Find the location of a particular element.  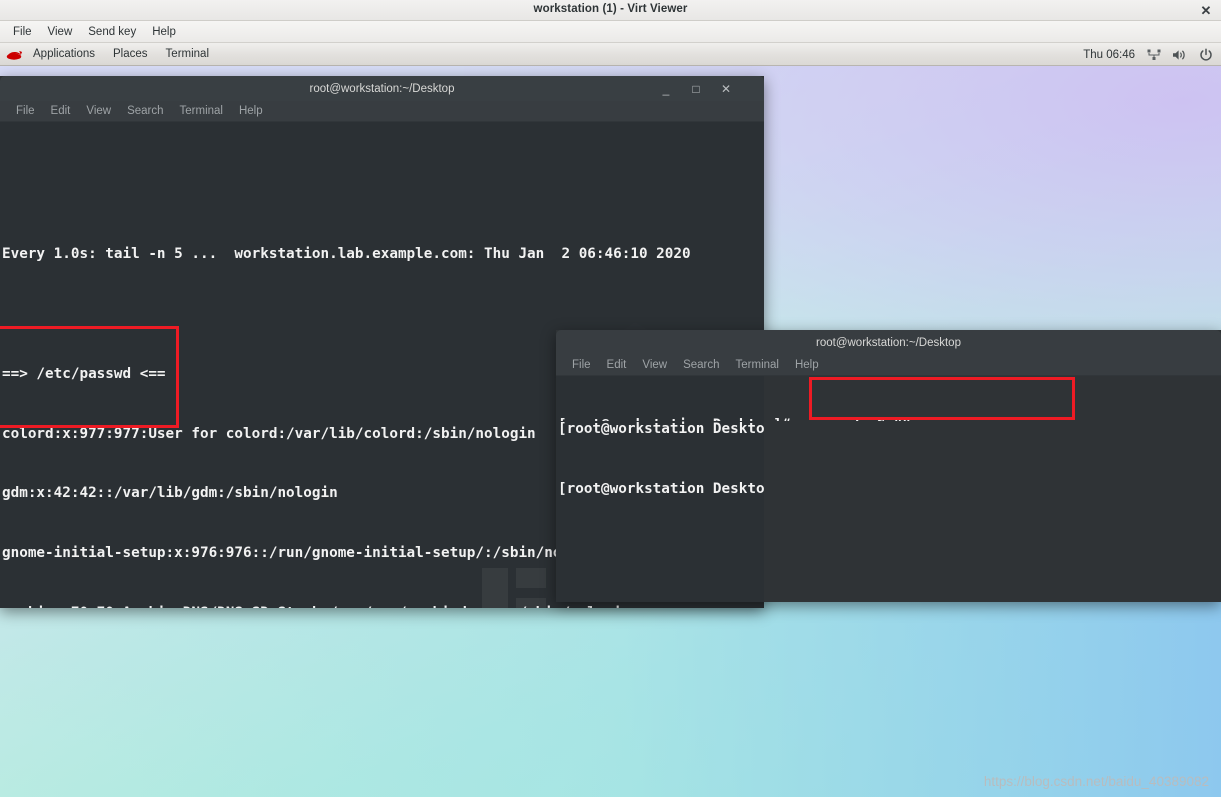

menu-item-send-key: Send key is located at coordinates (112, 32).